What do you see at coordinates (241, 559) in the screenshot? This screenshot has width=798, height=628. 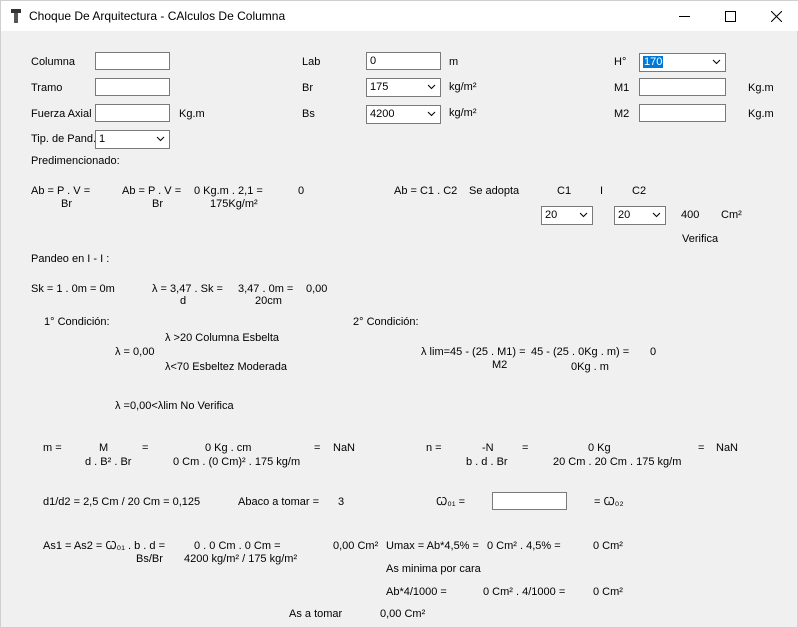 I see `as1-denominator-value: 4200 kg/m² / 175 kg/m²` at bounding box center [241, 559].